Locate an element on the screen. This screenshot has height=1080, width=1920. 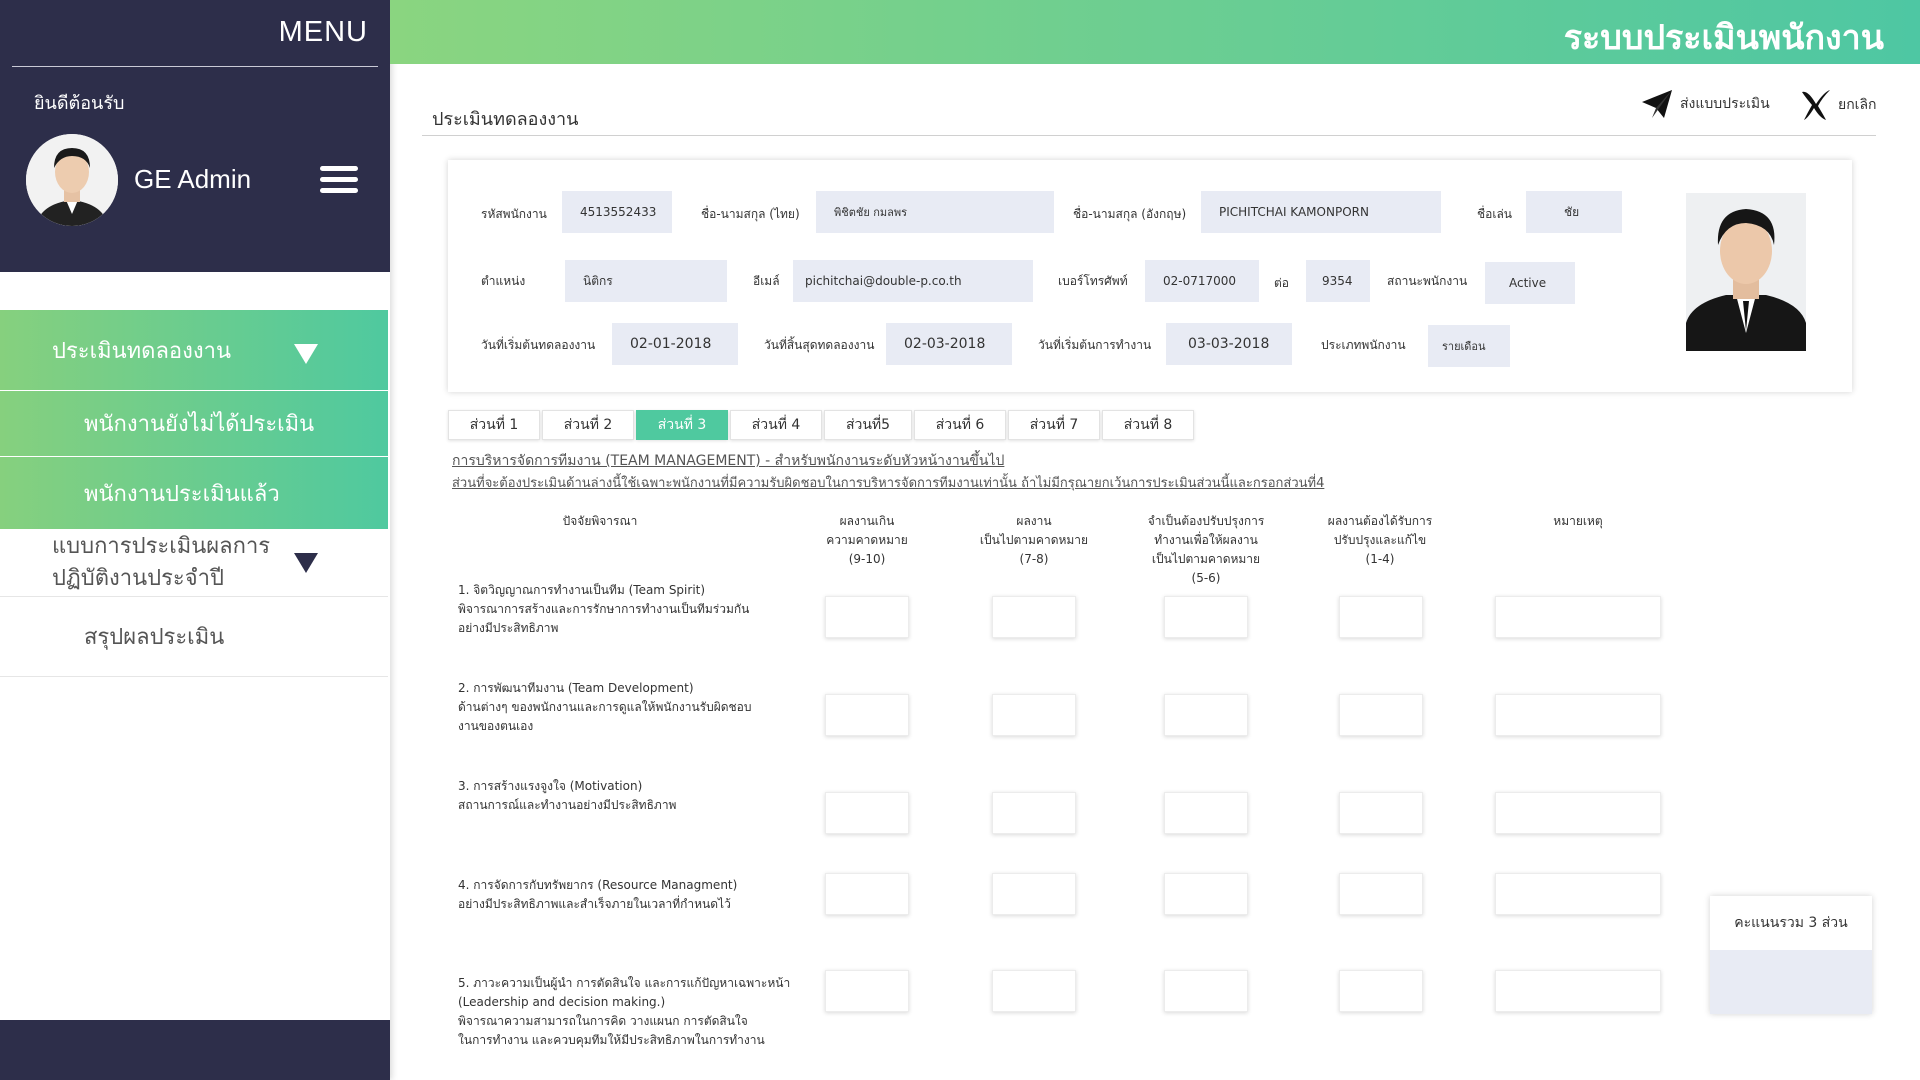
page-title: ประเมินทดลองงาน is located at coordinates (505, 119).